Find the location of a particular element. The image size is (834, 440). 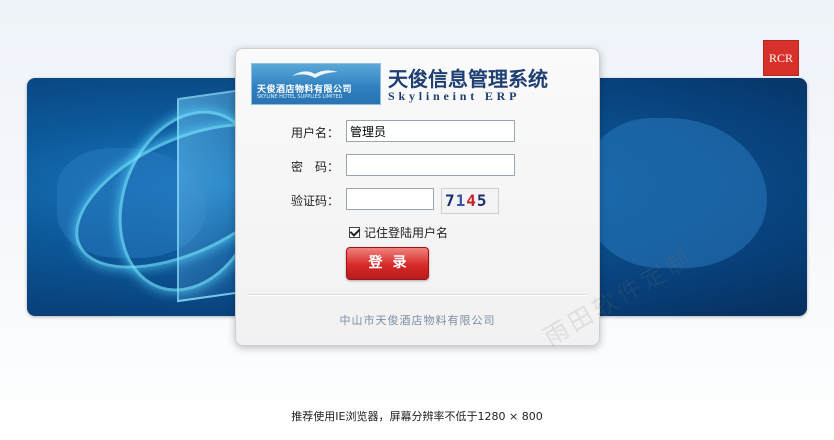

captcha-digit: 1 is located at coordinates (461, 200).